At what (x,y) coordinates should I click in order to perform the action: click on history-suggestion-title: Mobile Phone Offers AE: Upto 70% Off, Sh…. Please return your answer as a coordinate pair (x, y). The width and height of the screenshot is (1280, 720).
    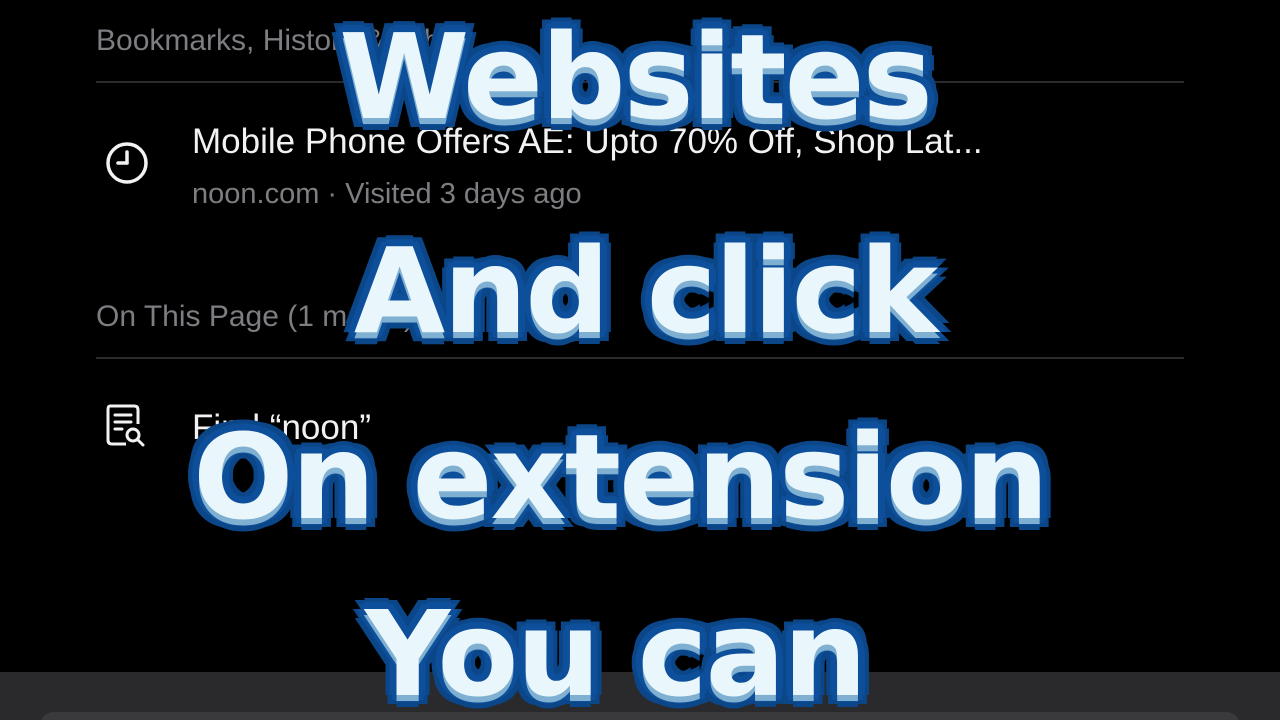
    Looking at the image, I should click on (587, 141).